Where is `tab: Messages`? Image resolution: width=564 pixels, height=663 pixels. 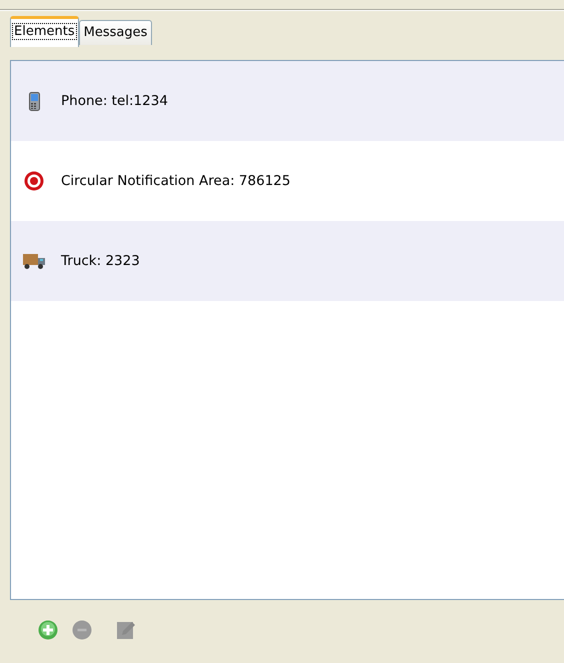
tab: Messages is located at coordinates (115, 32).